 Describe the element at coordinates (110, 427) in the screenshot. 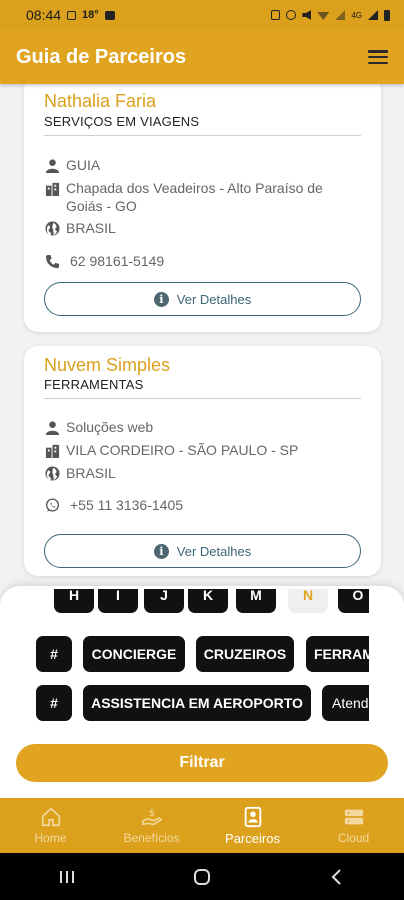

I see `partner-type: Soluções web` at that location.